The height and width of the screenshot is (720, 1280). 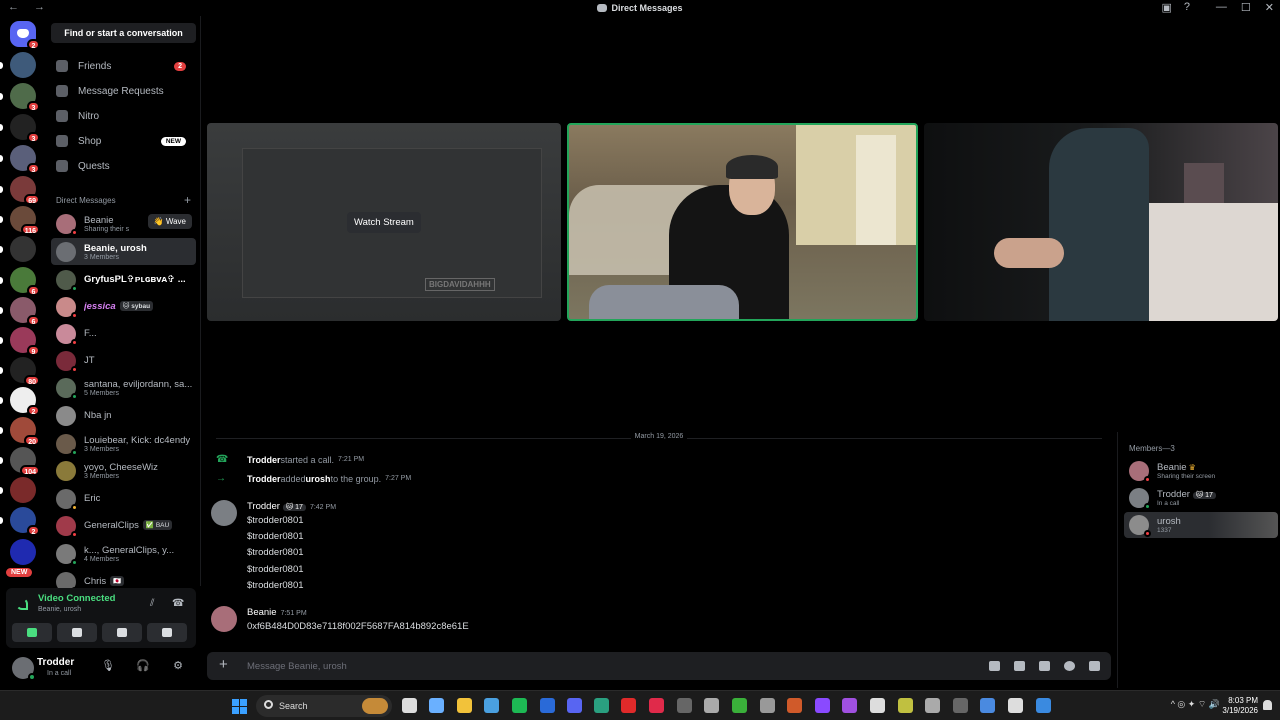 I want to click on stream-tile-beanie: Watch Stream BIGDAVIDAHHH, so click(x=384, y=222).